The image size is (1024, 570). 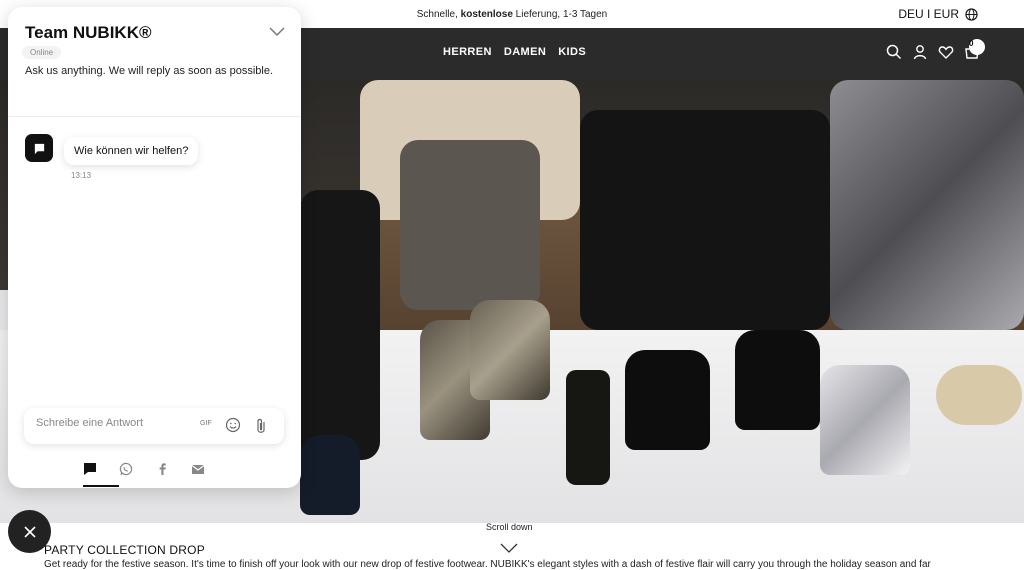 What do you see at coordinates (233, 425) in the screenshot?
I see `emoji-icon` at bounding box center [233, 425].